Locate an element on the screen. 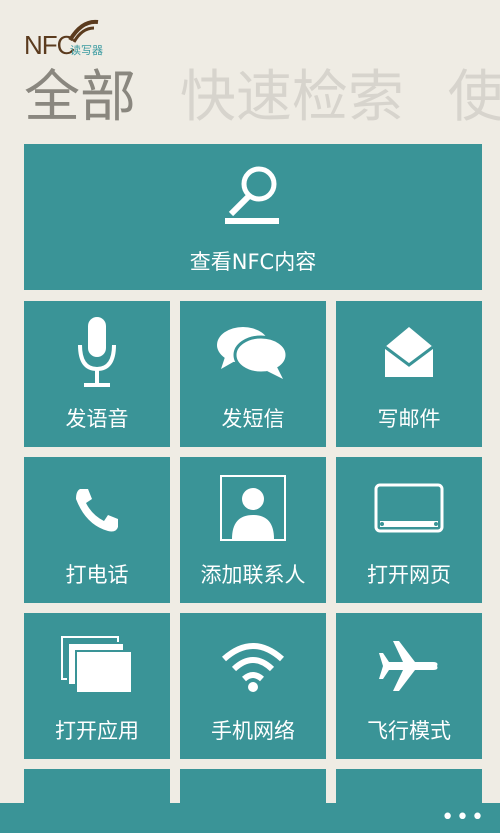 This screenshot has height=833, width=500. browser-icon is located at coordinates (409, 508).